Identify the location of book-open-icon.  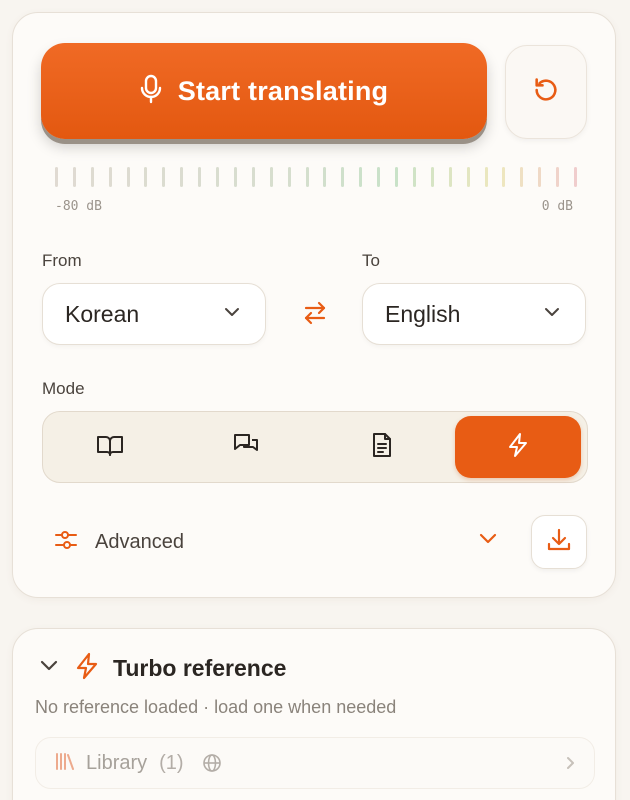
(110, 447).